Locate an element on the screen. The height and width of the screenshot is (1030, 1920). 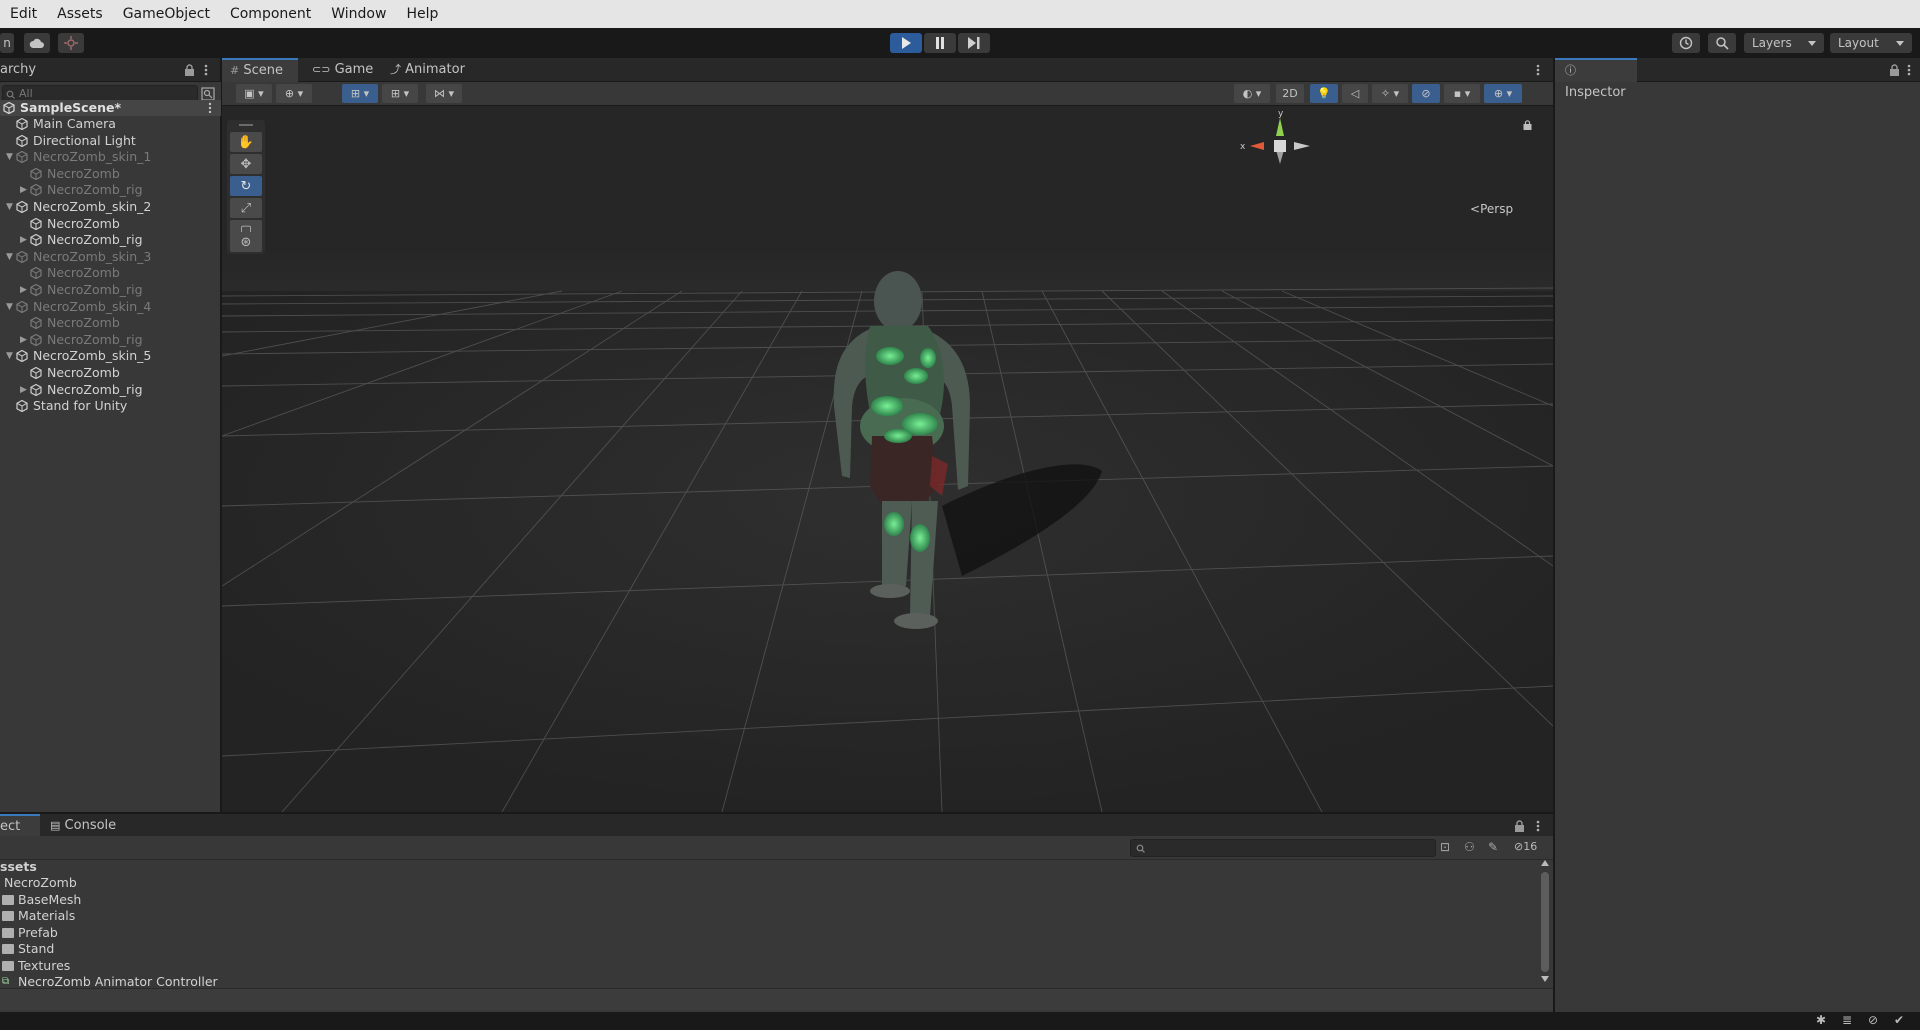
tab-game: ⊂⊃ Game is located at coordinates (342, 70).